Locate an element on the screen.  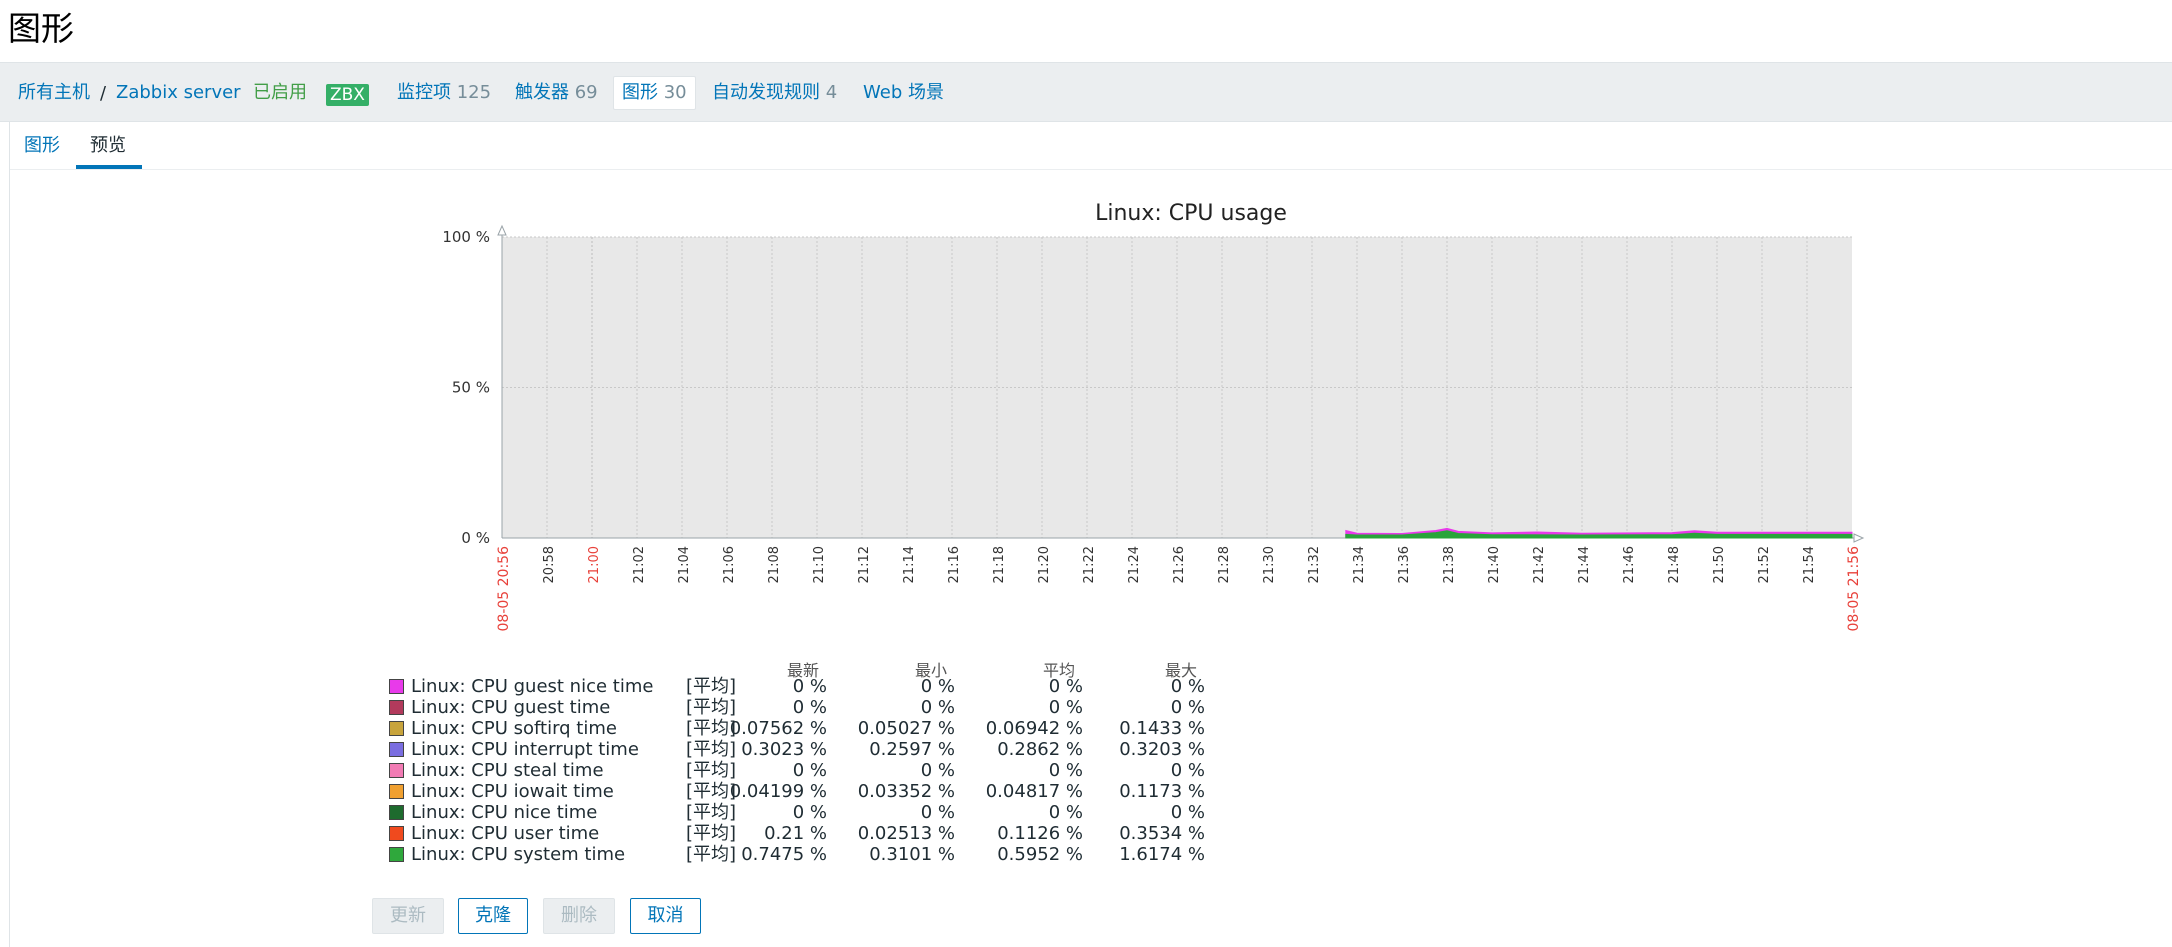
x-tick-label: 21:20 is located at coordinates (1044, 564).